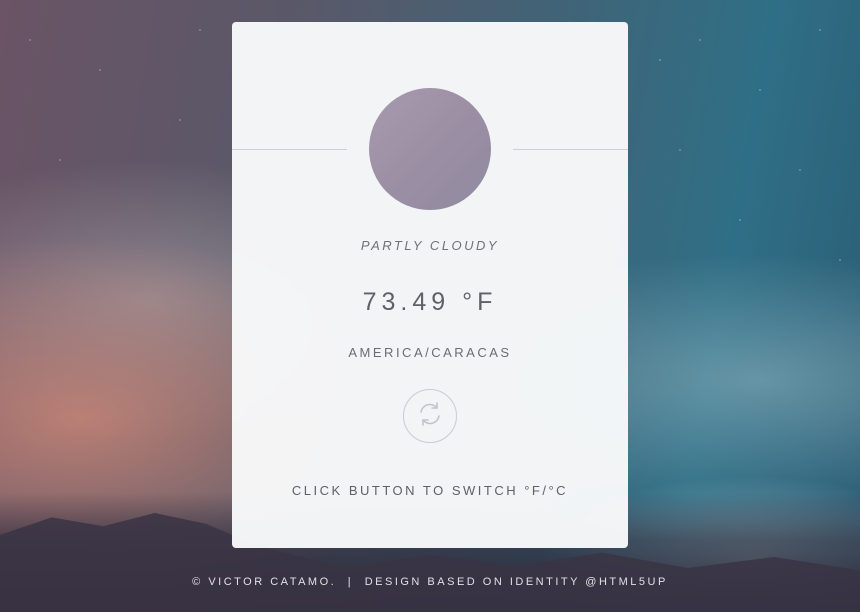 Image resolution: width=860 pixels, height=612 pixels. I want to click on temperature-unit: °F, so click(480, 302).